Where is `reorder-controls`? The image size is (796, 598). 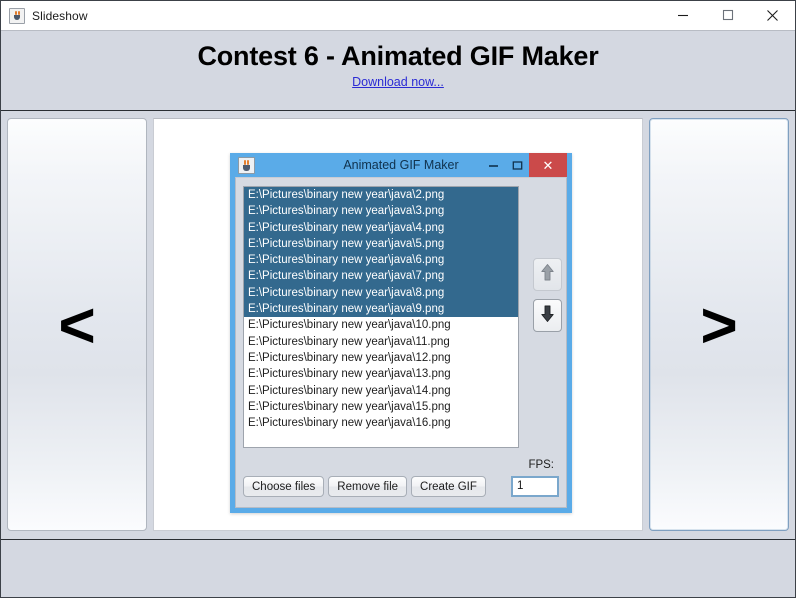 reorder-controls is located at coordinates (547, 259).